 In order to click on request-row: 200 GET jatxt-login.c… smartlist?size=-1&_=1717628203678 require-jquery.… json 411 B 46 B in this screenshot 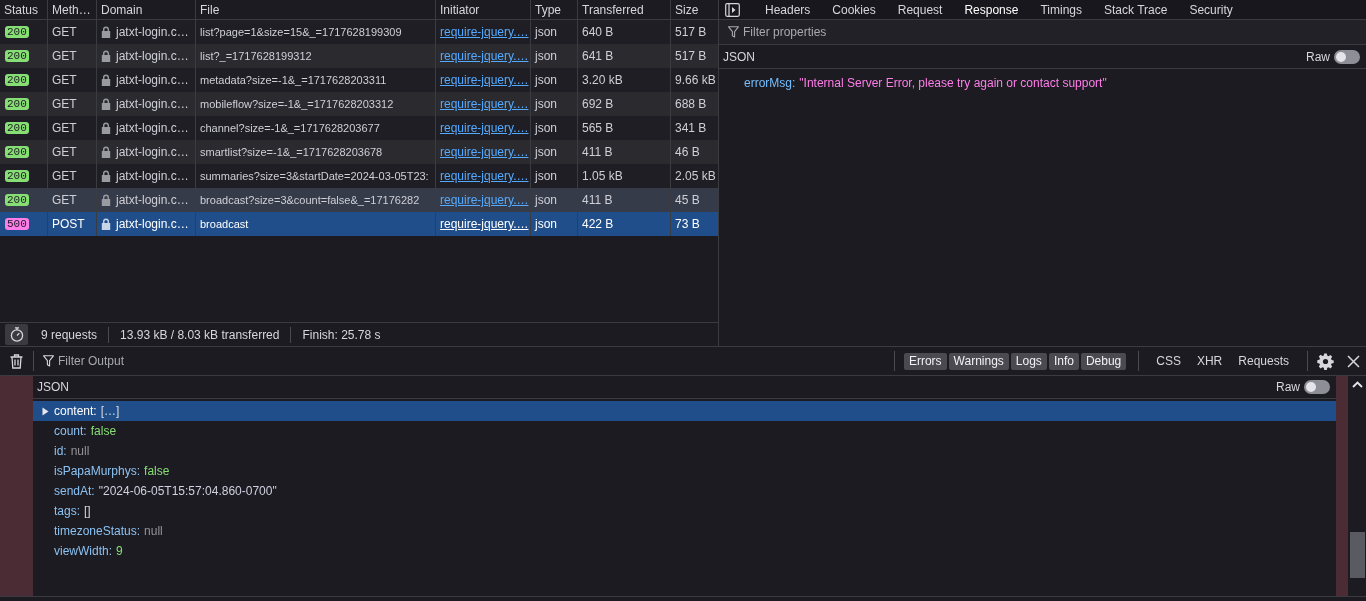, I will do `click(359, 152)`.